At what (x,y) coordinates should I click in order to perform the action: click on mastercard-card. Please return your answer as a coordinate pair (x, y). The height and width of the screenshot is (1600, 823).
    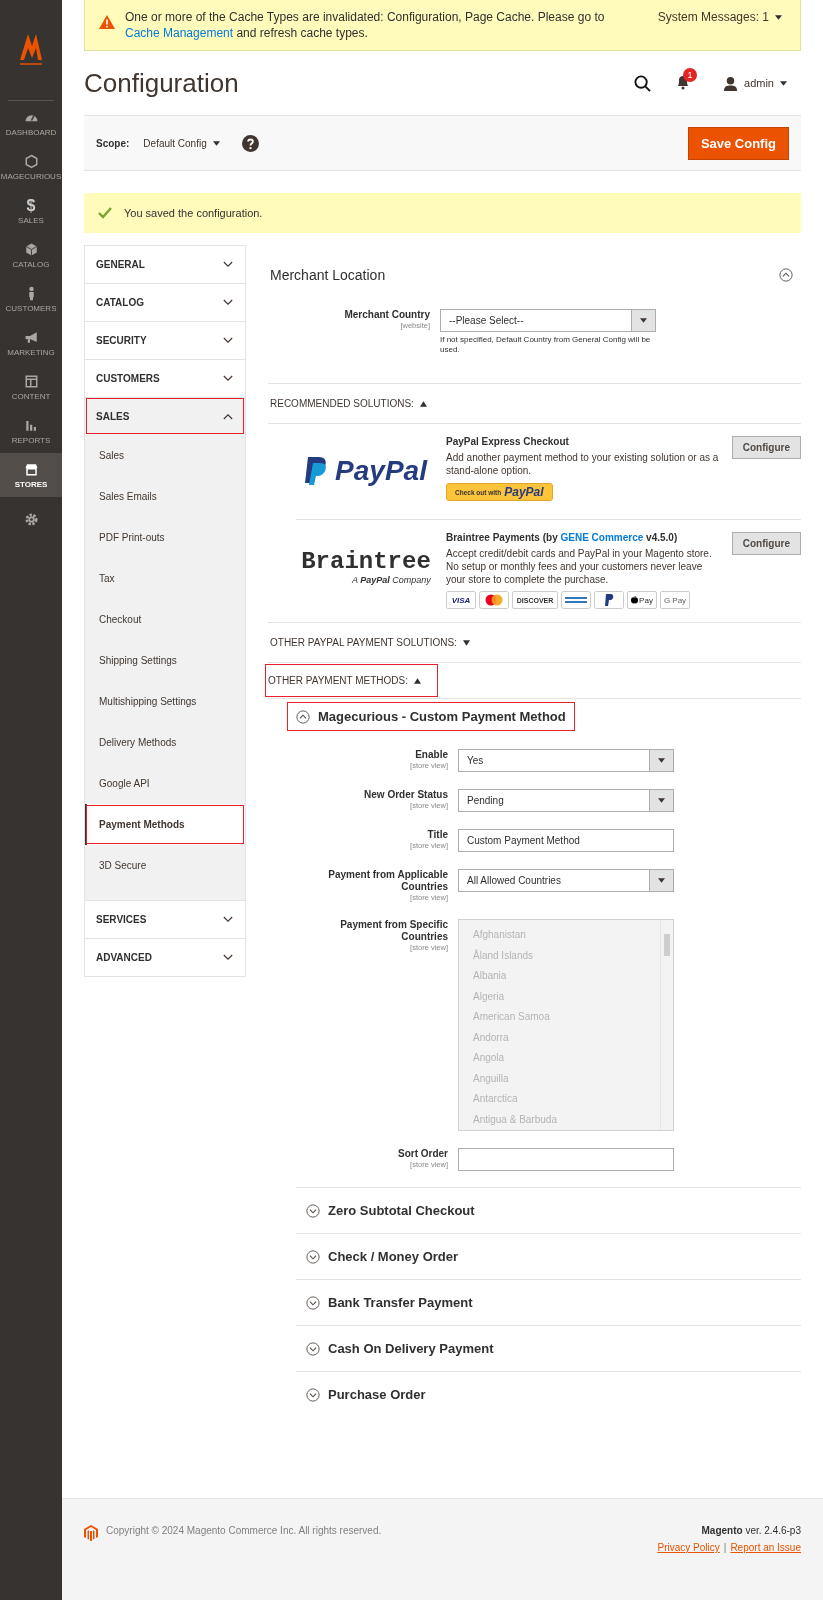
    Looking at the image, I should click on (494, 600).